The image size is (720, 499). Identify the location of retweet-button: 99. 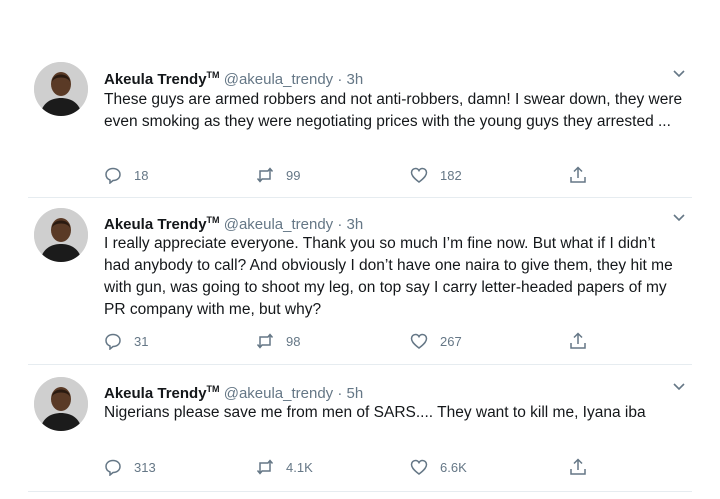
(278, 175).